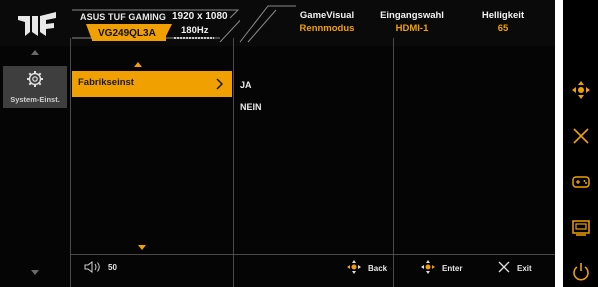 Image resolution: width=598 pixels, height=287 pixels. I want to click on refresh-rate: 180Hz, so click(195, 30).